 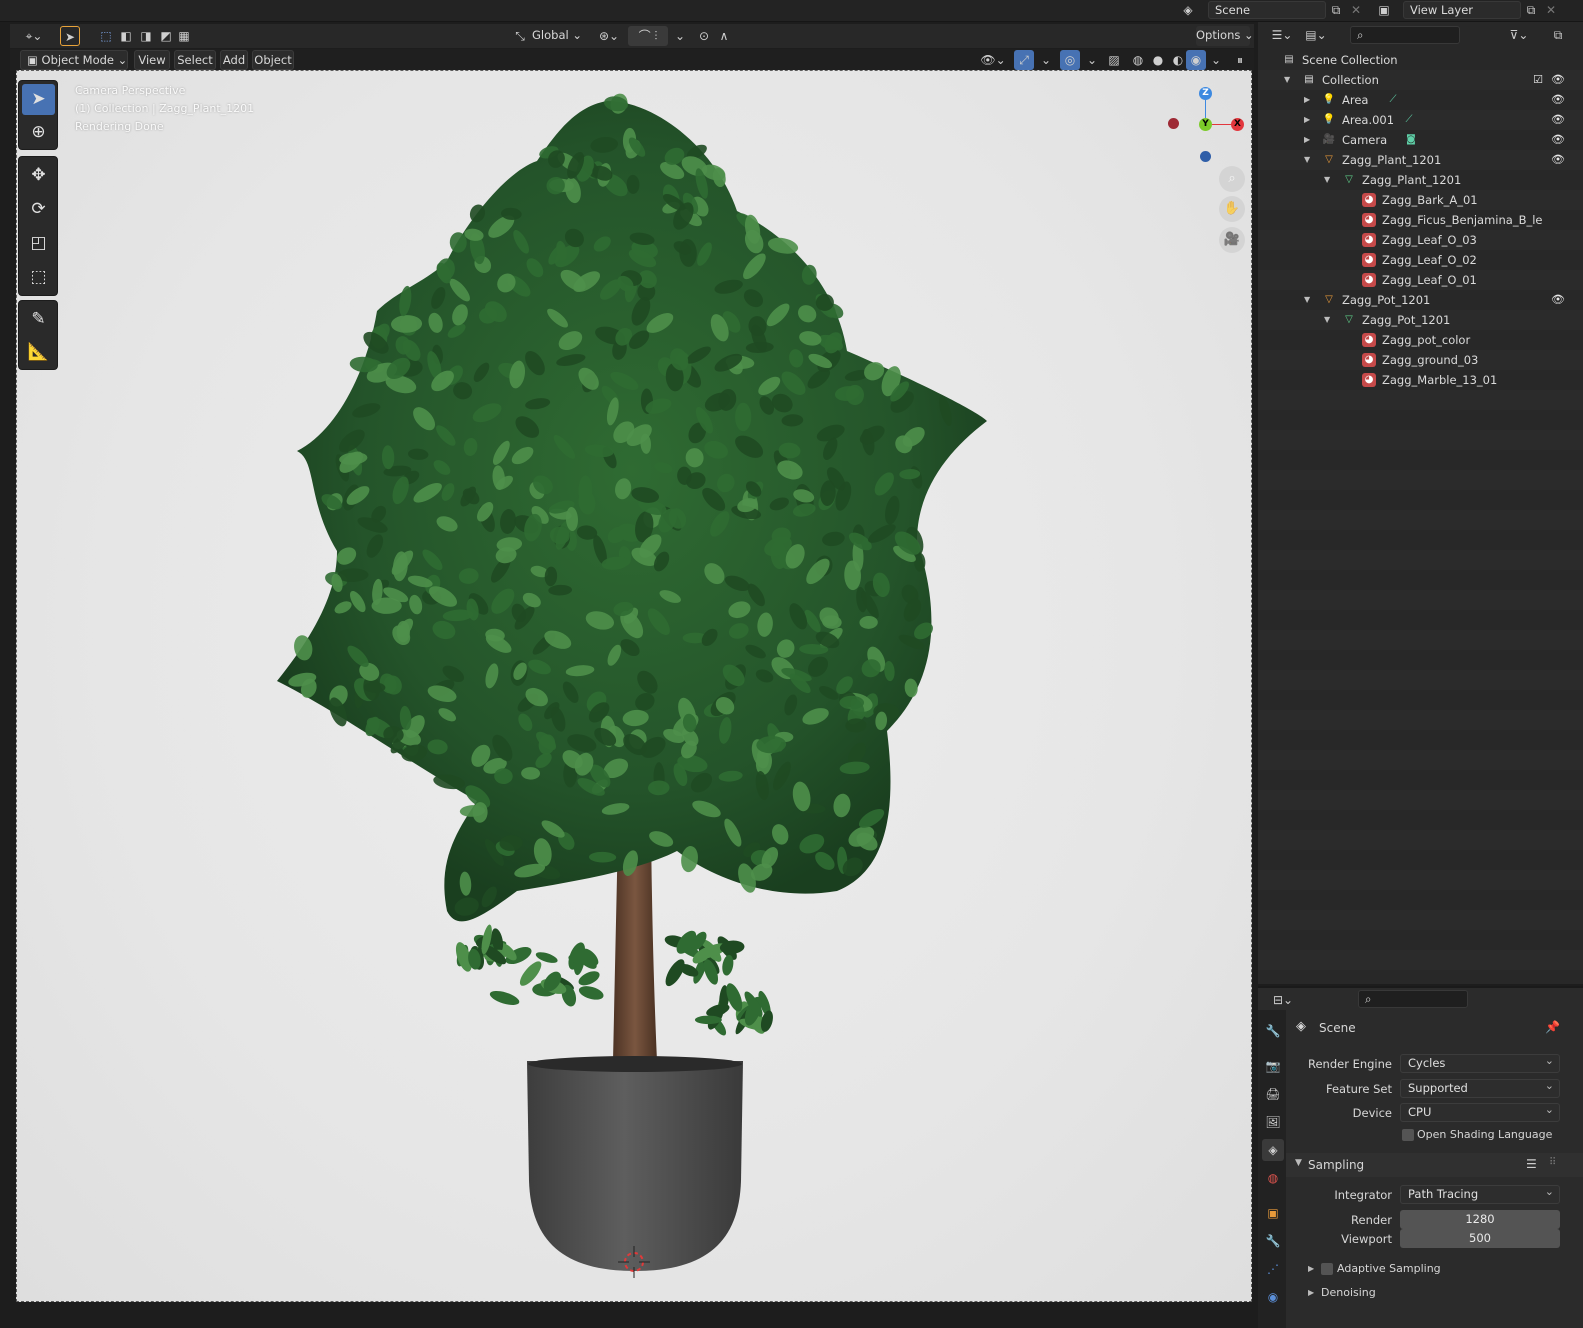 I want to click on render-engine-dropdown: Cycles, so click(x=1480, y=1062).